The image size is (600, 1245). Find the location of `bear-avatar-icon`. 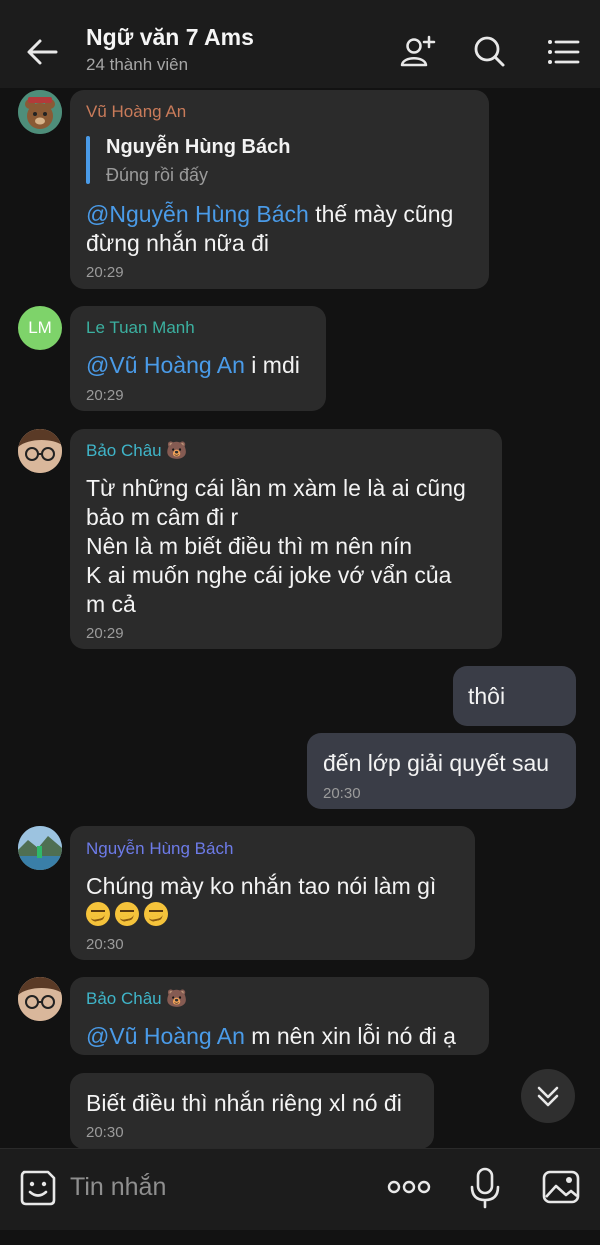

bear-avatar-icon is located at coordinates (40, 112).